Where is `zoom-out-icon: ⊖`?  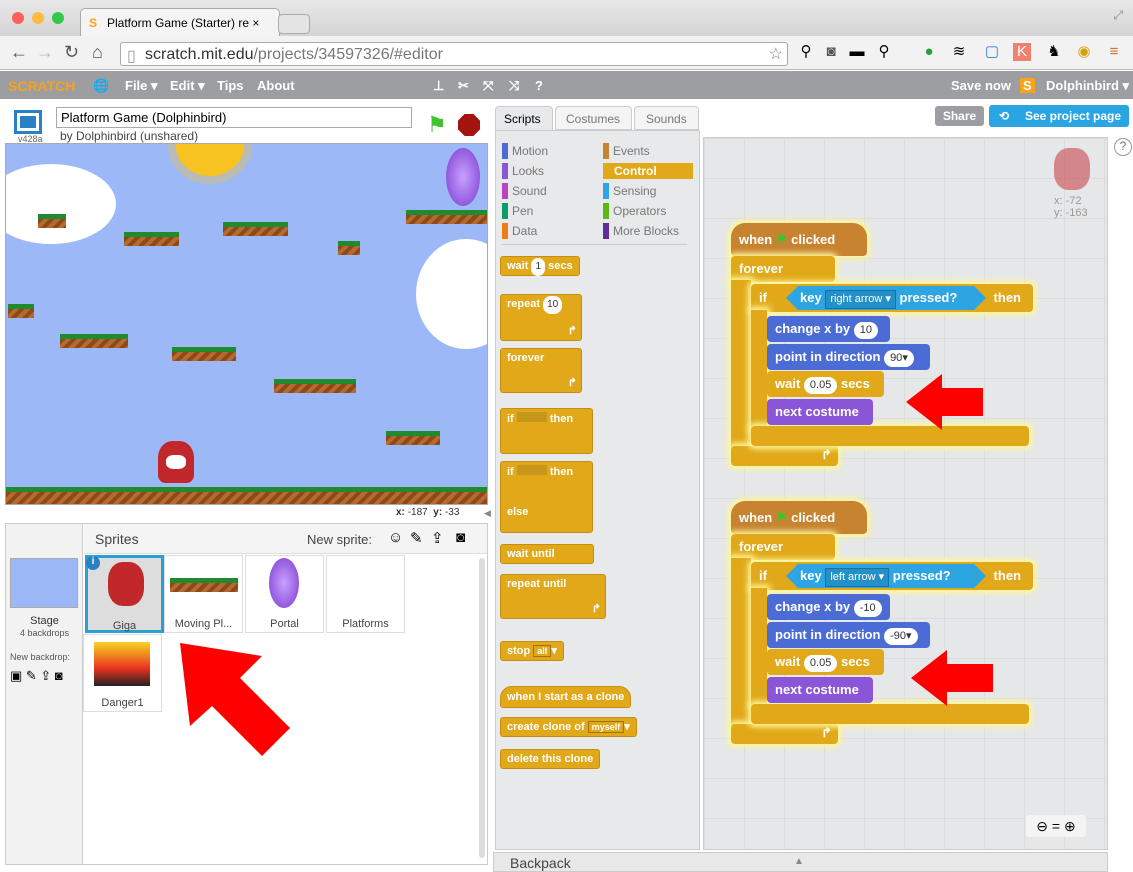
zoom-out-icon: ⊖ is located at coordinates (1042, 826).